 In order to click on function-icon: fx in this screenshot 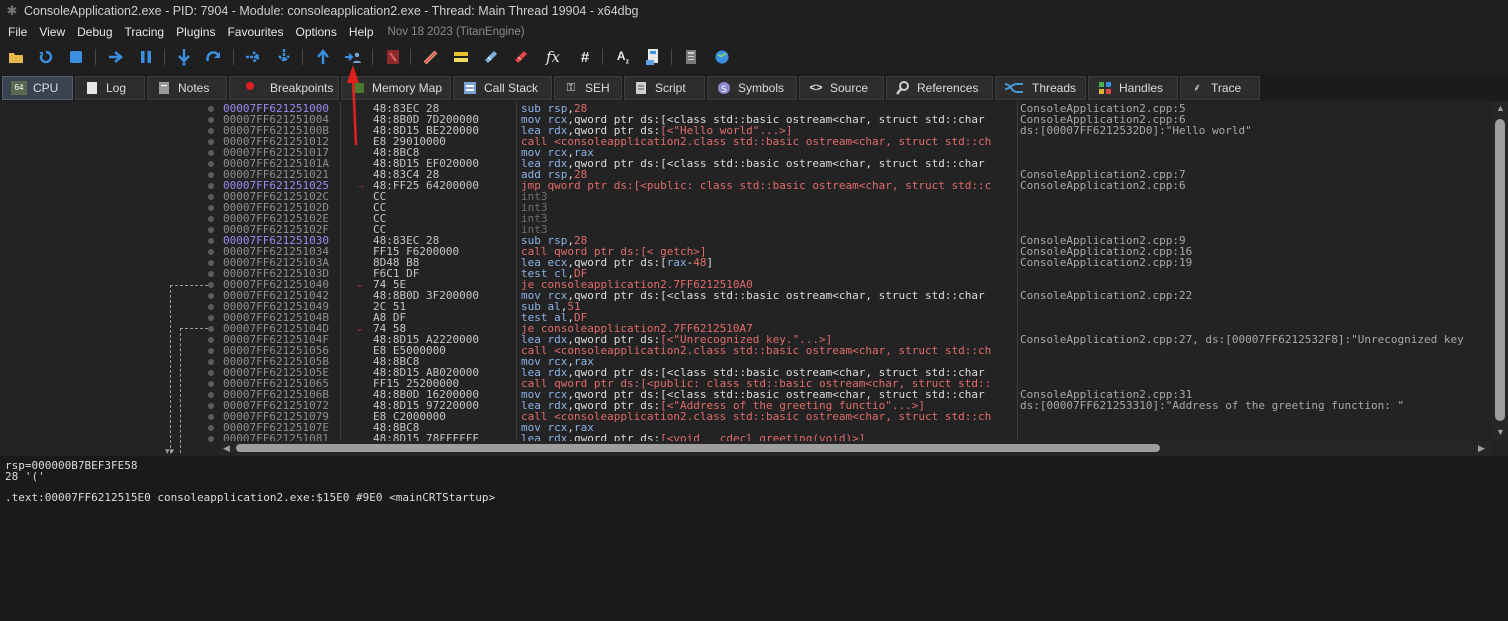, I will do `click(553, 57)`.